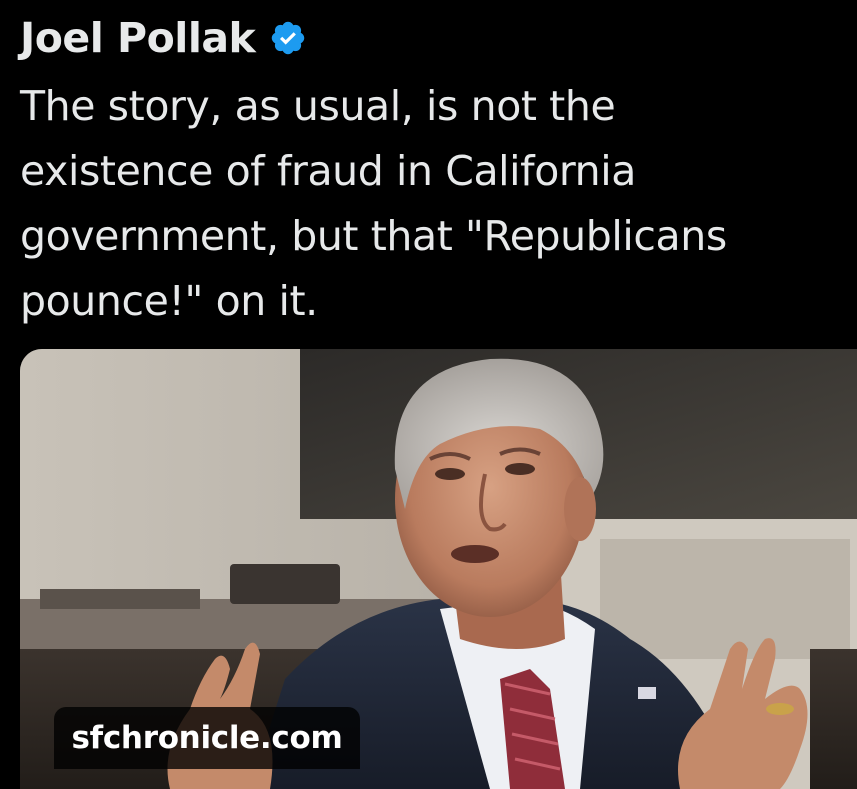 The height and width of the screenshot is (789, 857). I want to click on tweet-text-line: pounce!" on it., so click(169, 301).